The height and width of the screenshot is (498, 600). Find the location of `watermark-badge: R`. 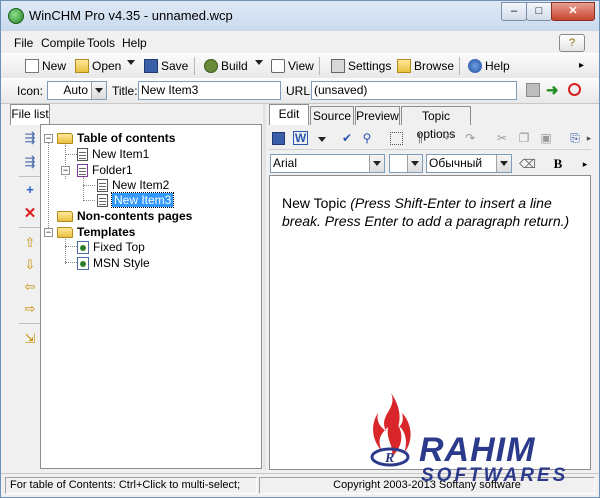

watermark-badge: R is located at coordinates (389, 458).